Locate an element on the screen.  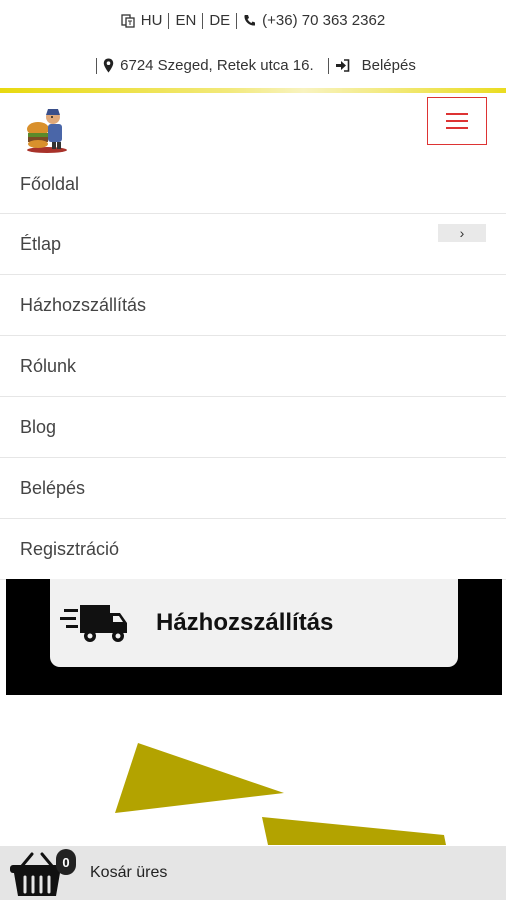
nav-item-blog: Blog is located at coordinates (253, 427).